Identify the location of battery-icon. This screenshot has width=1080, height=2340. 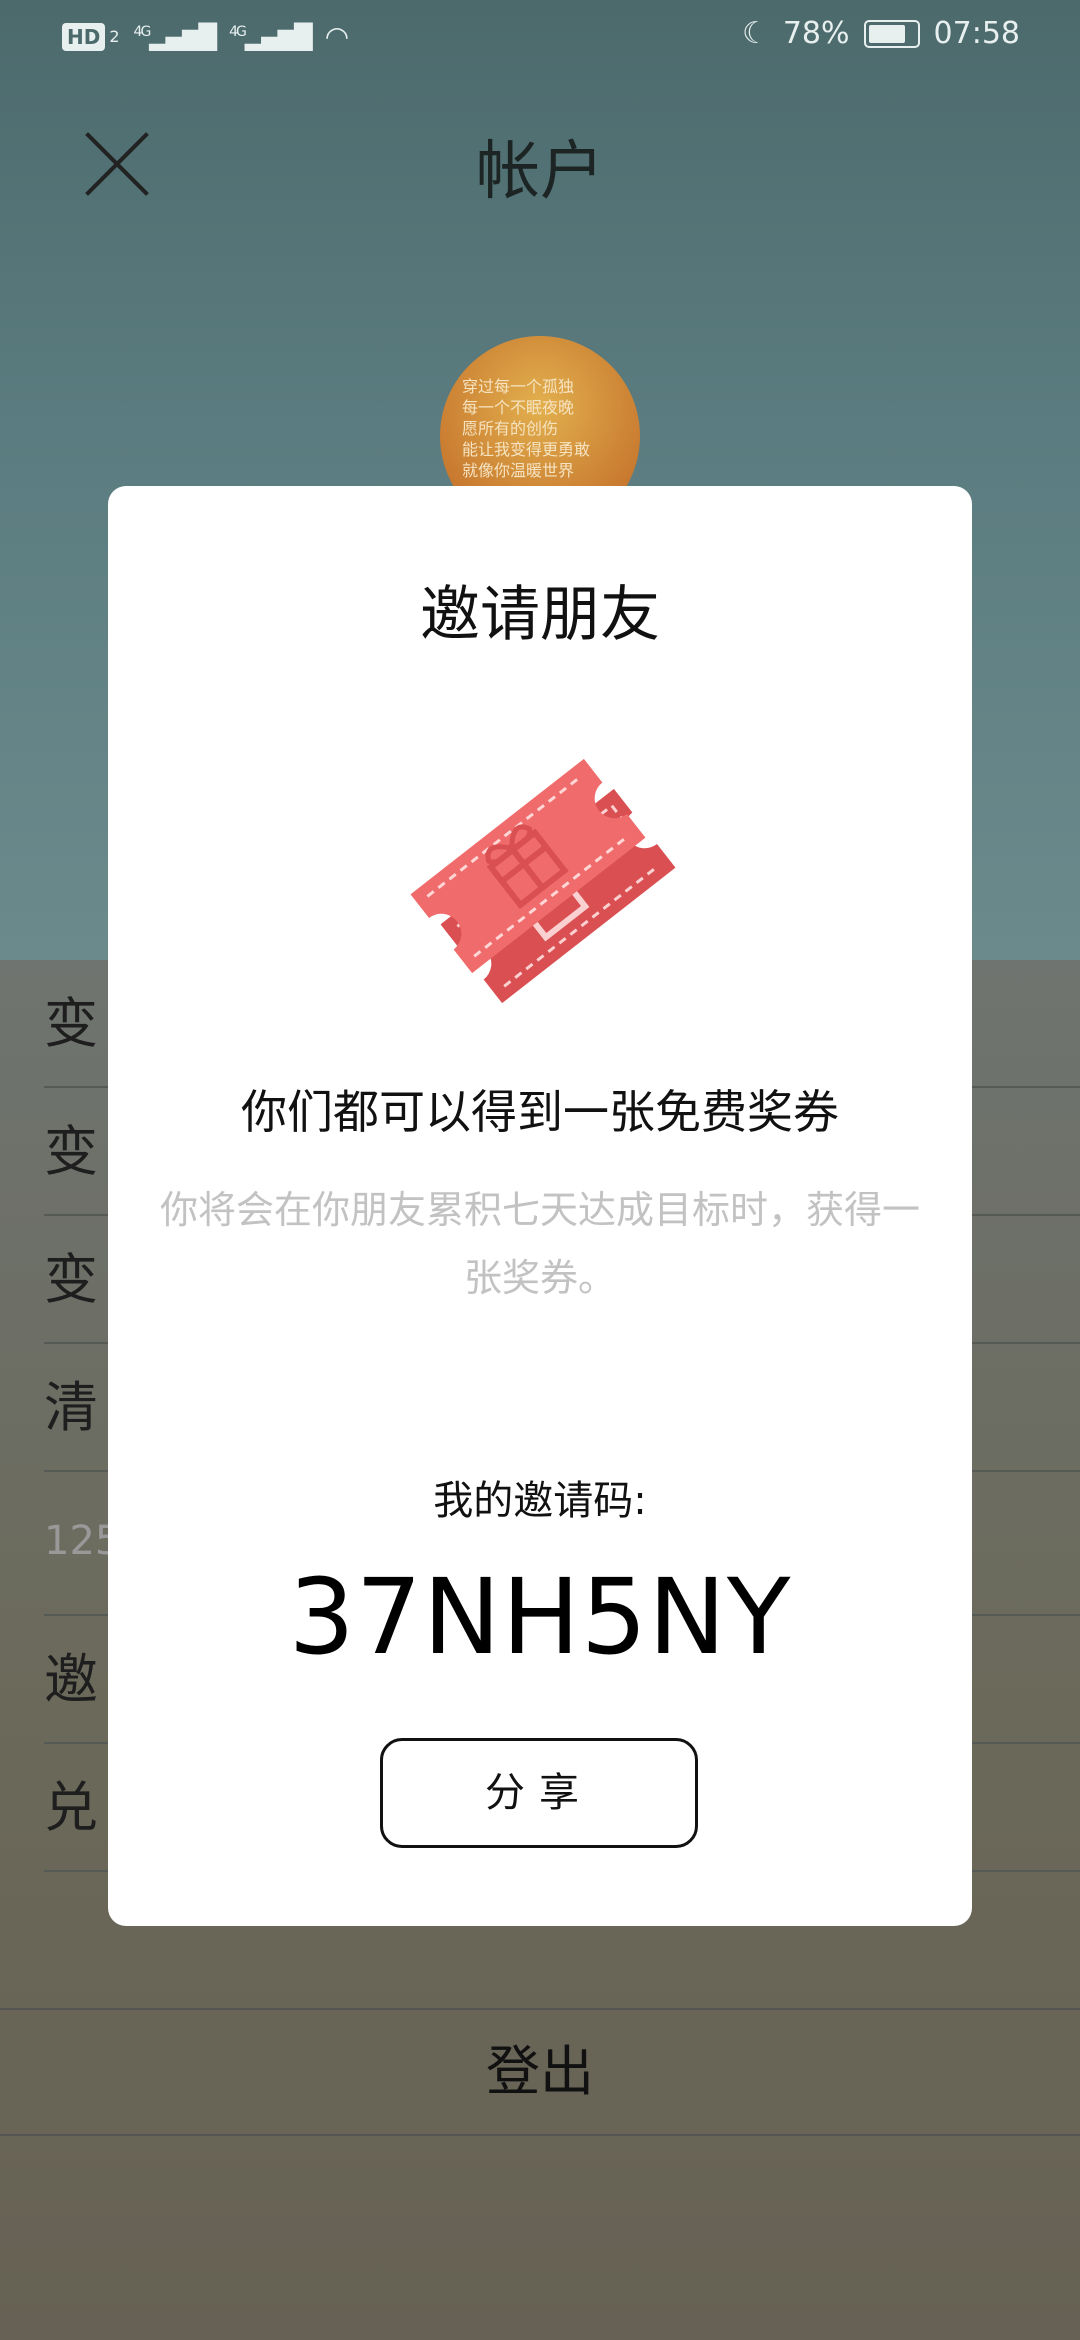
(891, 33).